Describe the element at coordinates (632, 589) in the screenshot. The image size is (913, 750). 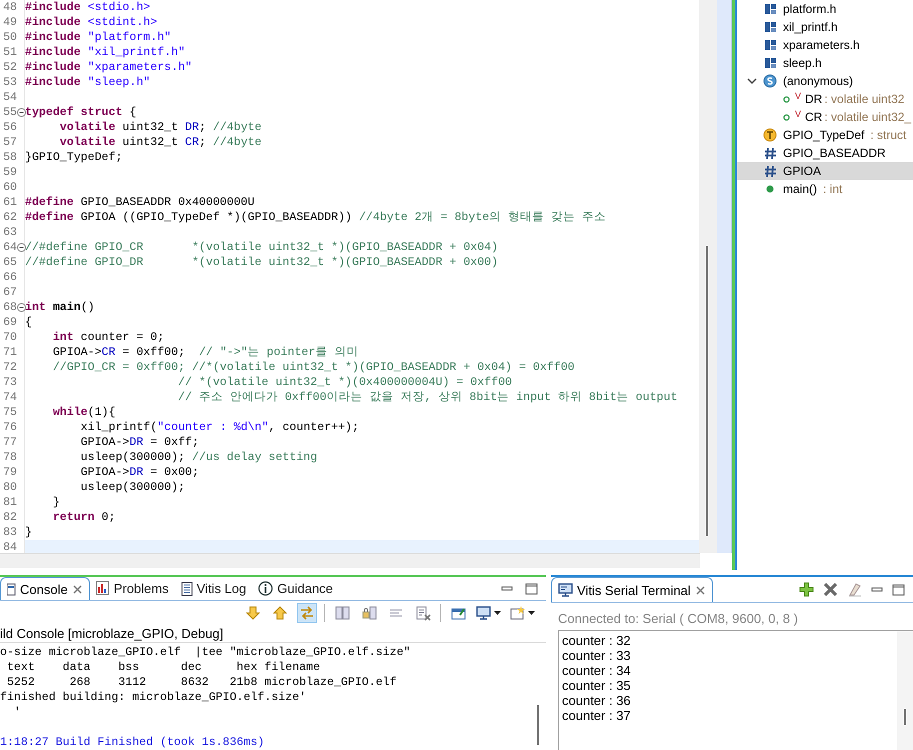
I see `tab: Vitis Serial Terminal` at that location.